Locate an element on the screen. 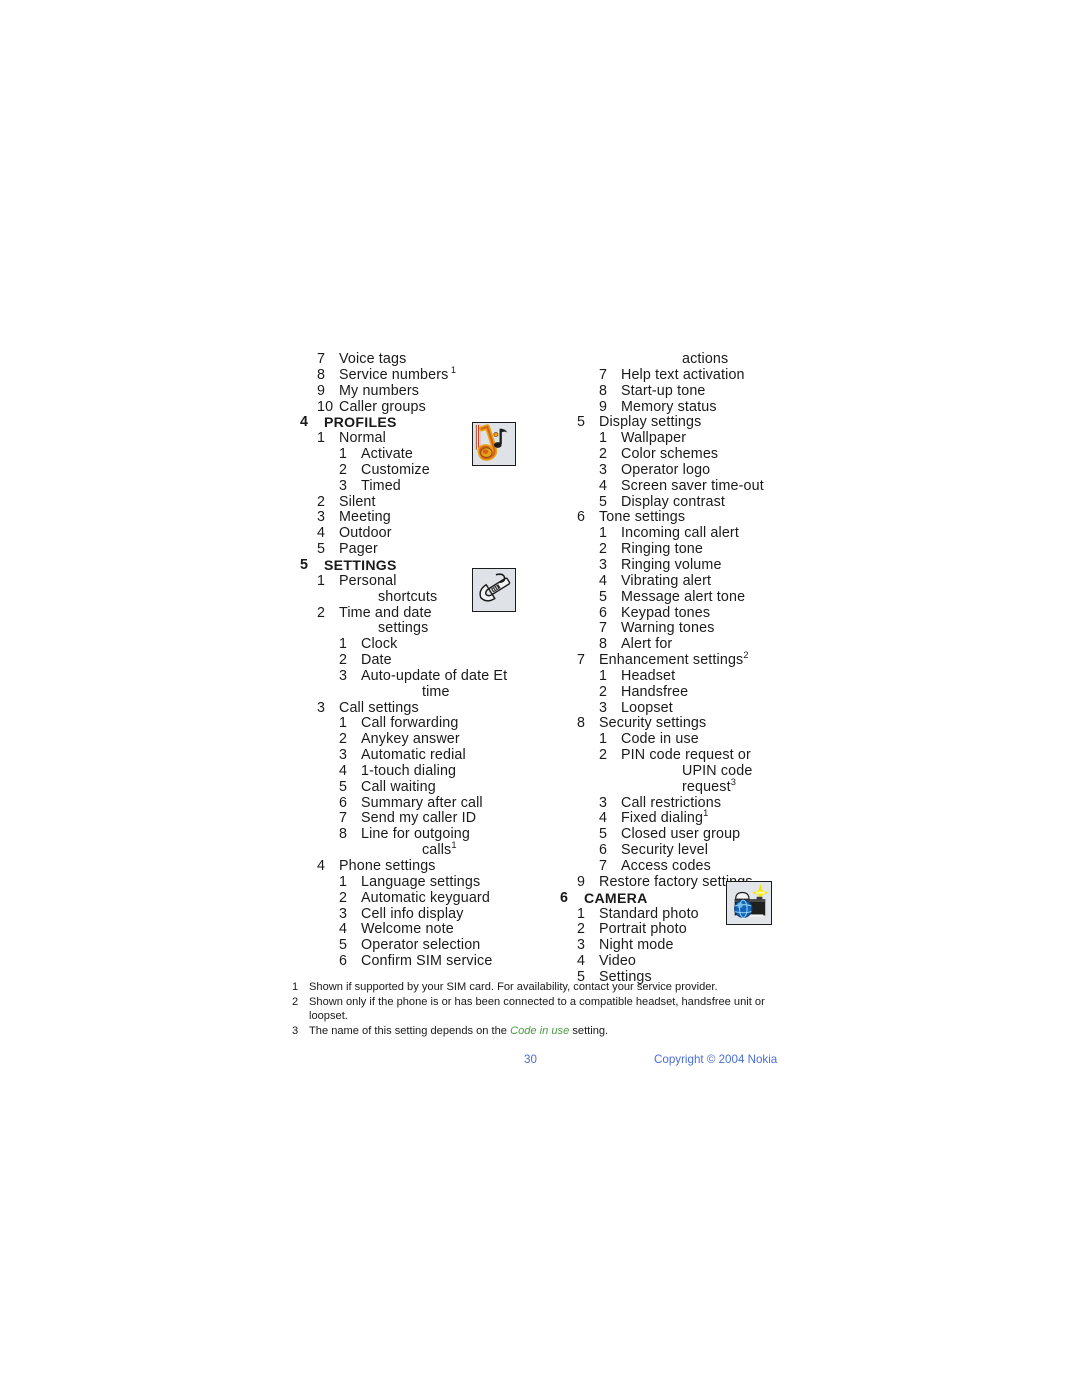 Image resolution: width=1080 pixels, height=1397 pixels. menu-item: 7 Help text activation is located at coordinates (680, 375).